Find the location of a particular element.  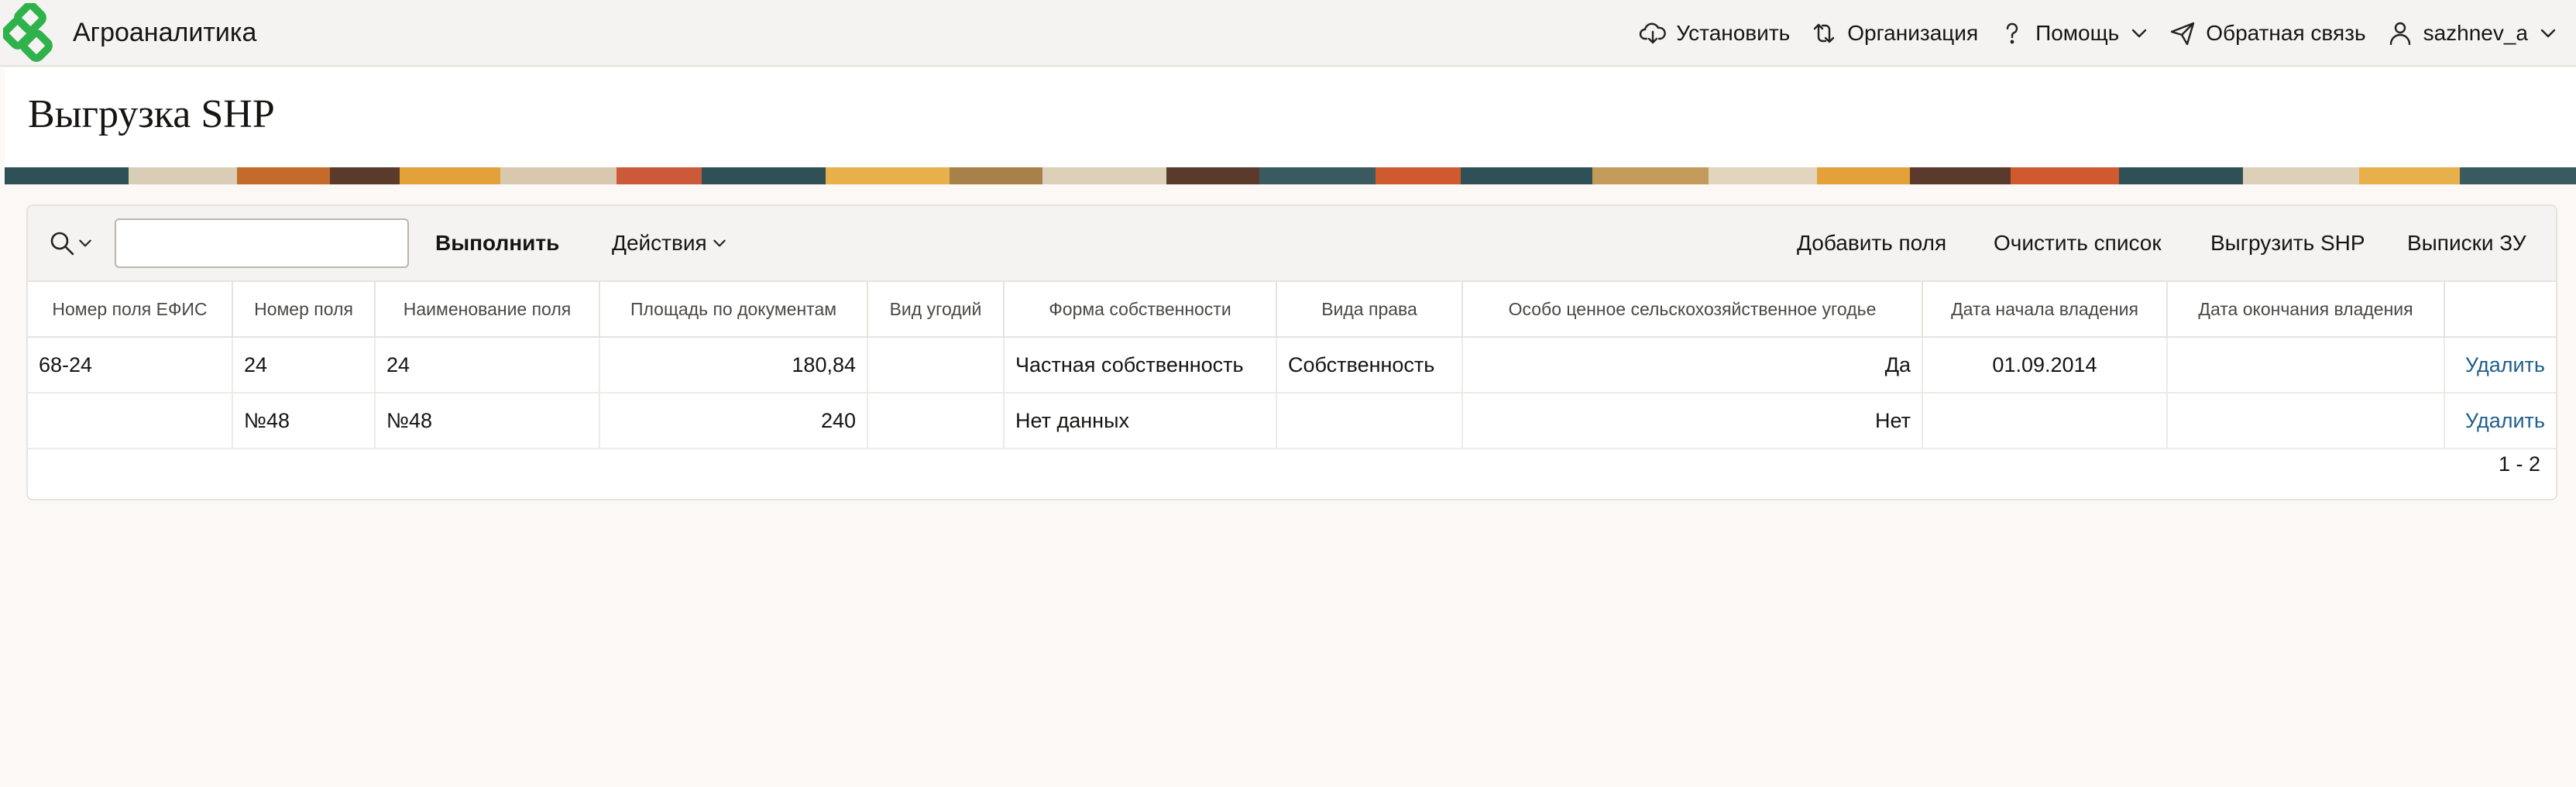

run-button: Выполнить is located at coordinates (497, 243).